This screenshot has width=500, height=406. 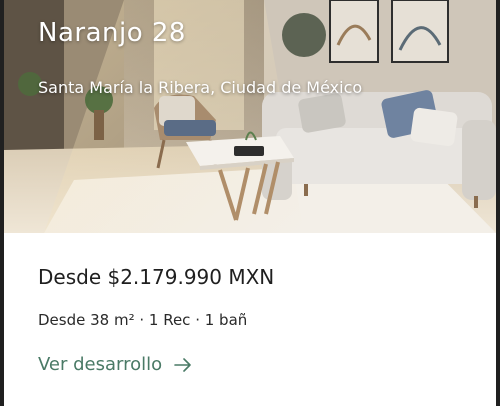 I want to click on development-title: Naranjo 28, so click(x=112, y=33).